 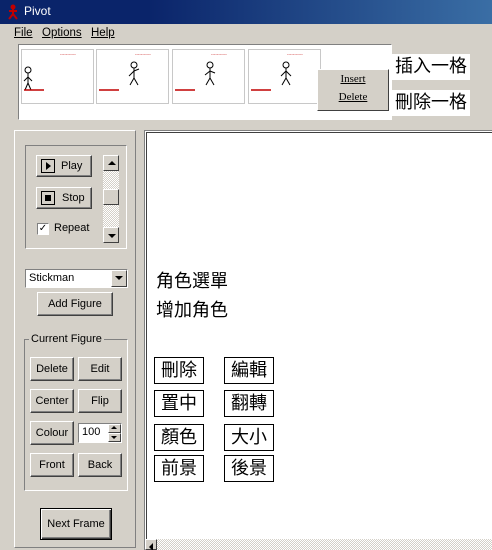 What do you see at coordinates (353, 97) in the screenshot?
I see `delete-frame-label: Delete` at bounding box center [353, 97].